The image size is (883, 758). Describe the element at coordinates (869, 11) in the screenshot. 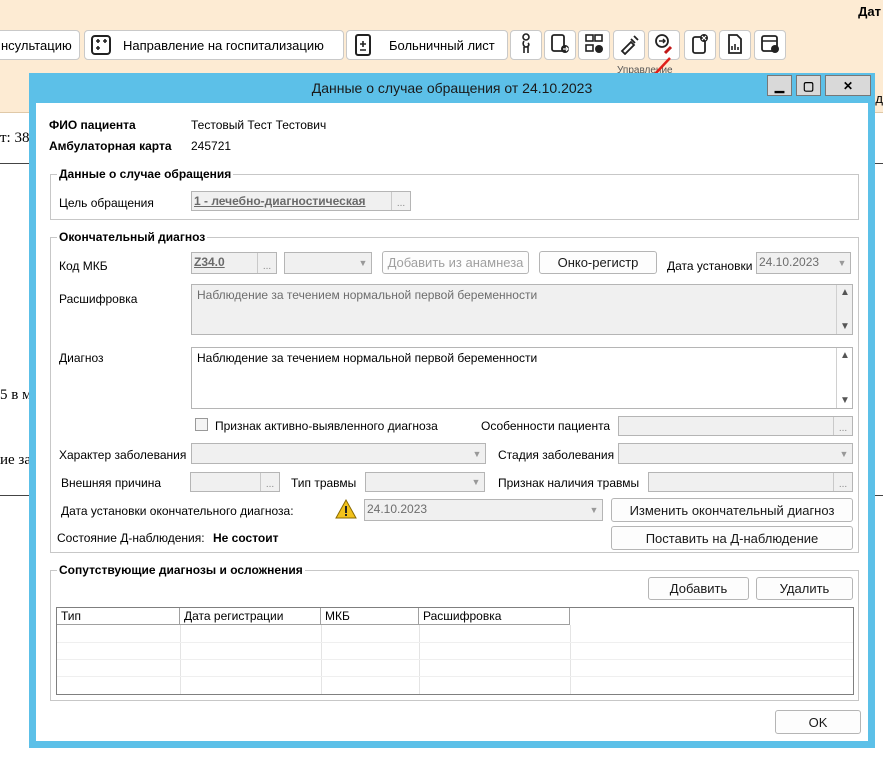

I see `top-right-label: Дат` at that location.